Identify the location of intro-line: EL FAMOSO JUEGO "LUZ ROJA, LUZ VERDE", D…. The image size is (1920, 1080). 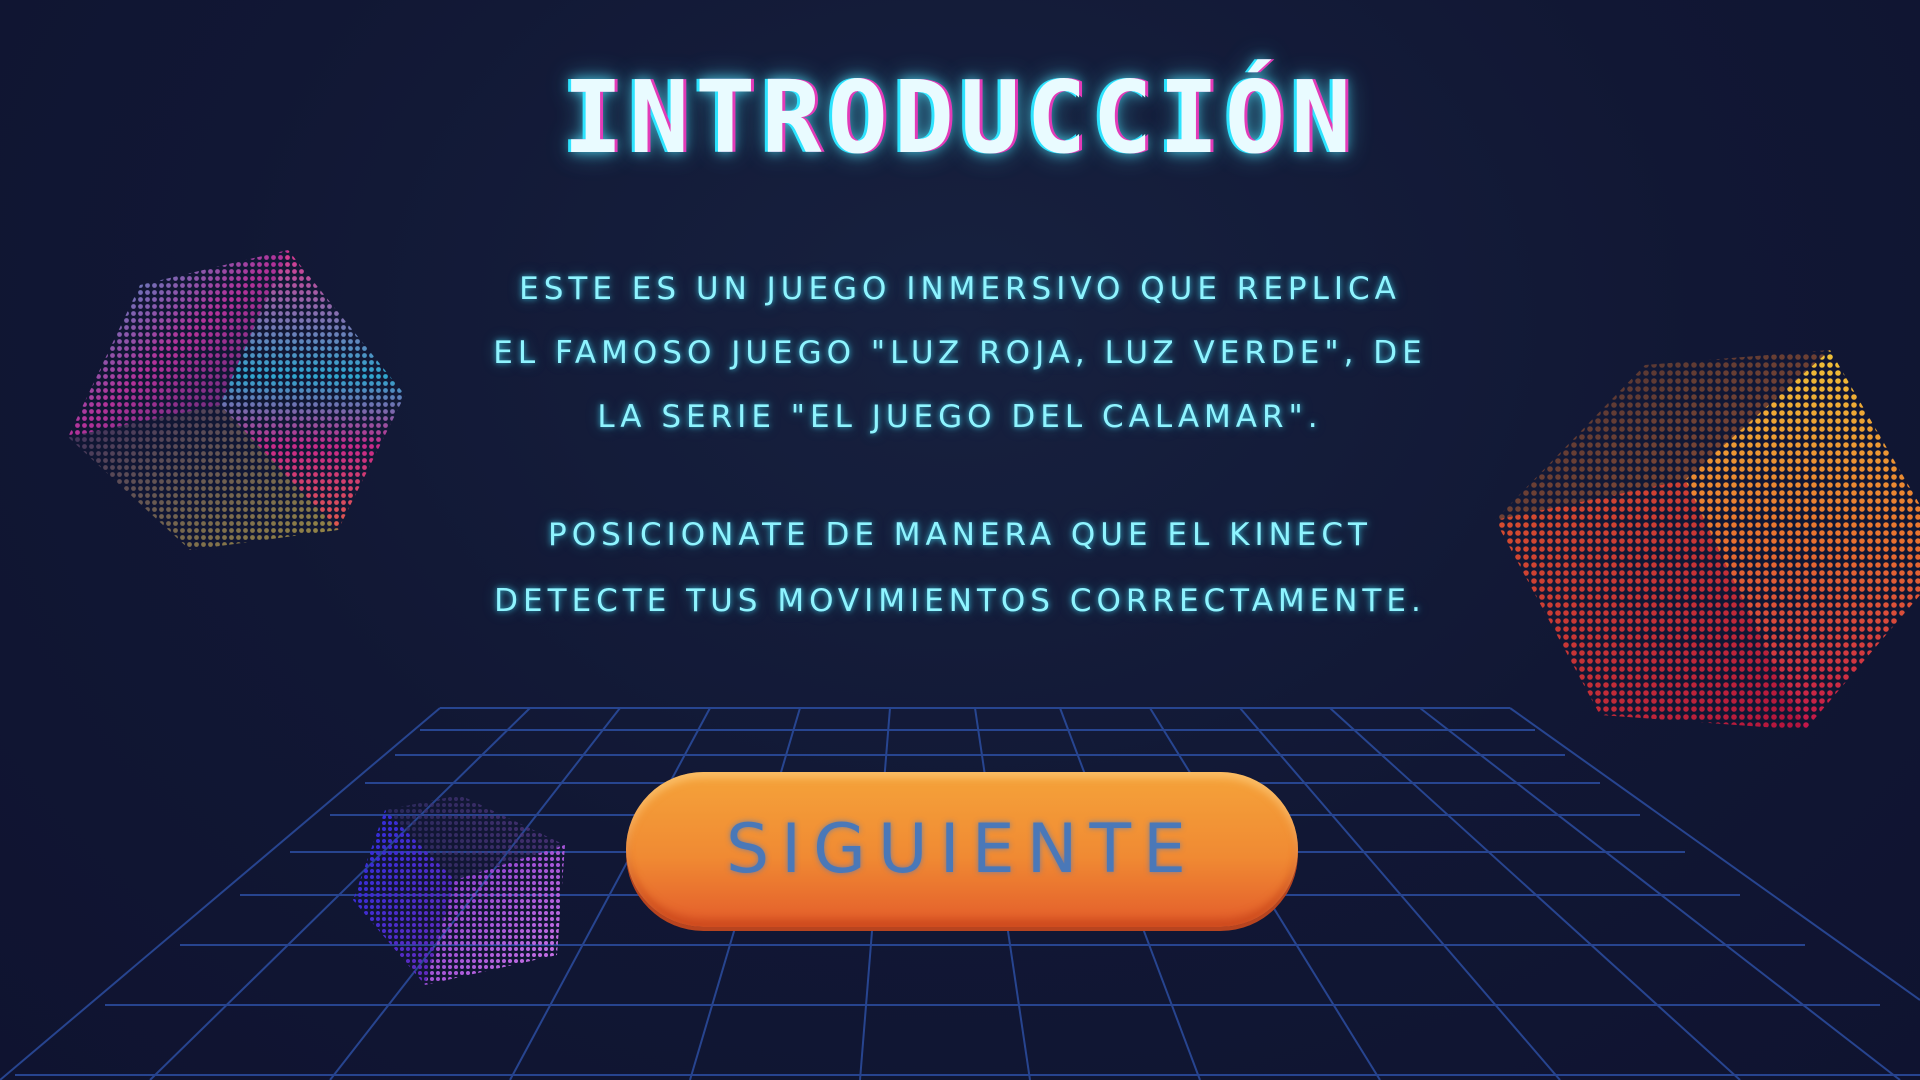
(960, 353).